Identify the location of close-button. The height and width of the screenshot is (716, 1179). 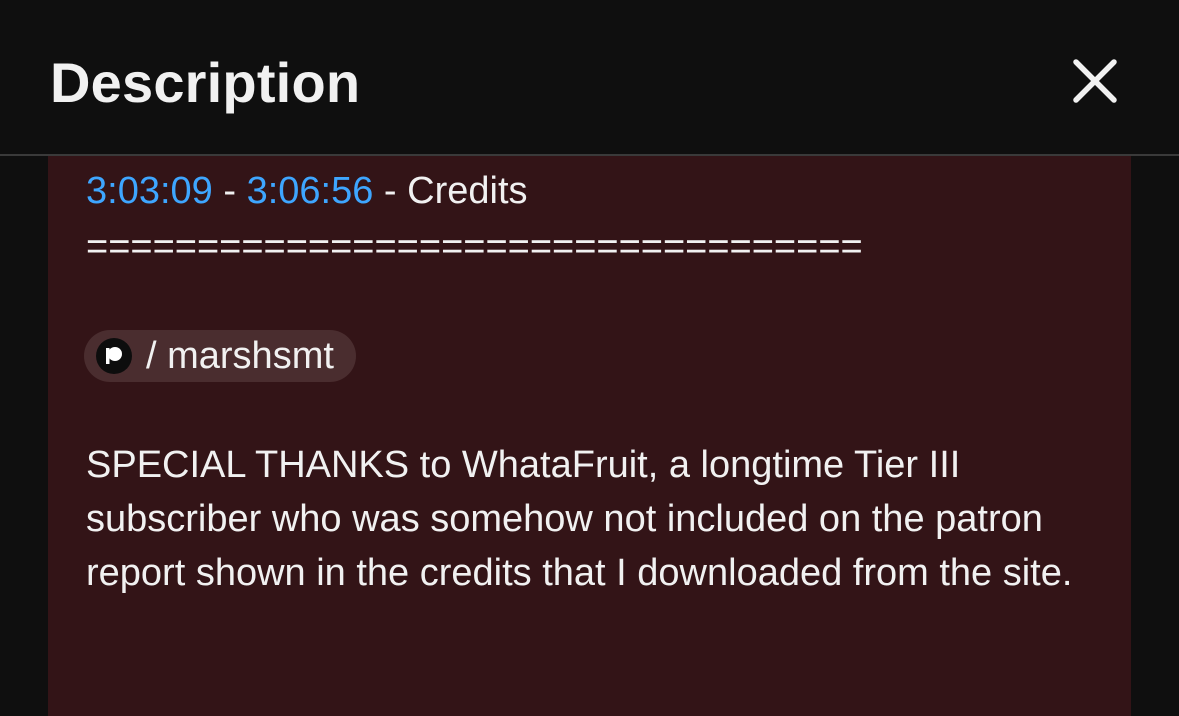
(1095, 81).